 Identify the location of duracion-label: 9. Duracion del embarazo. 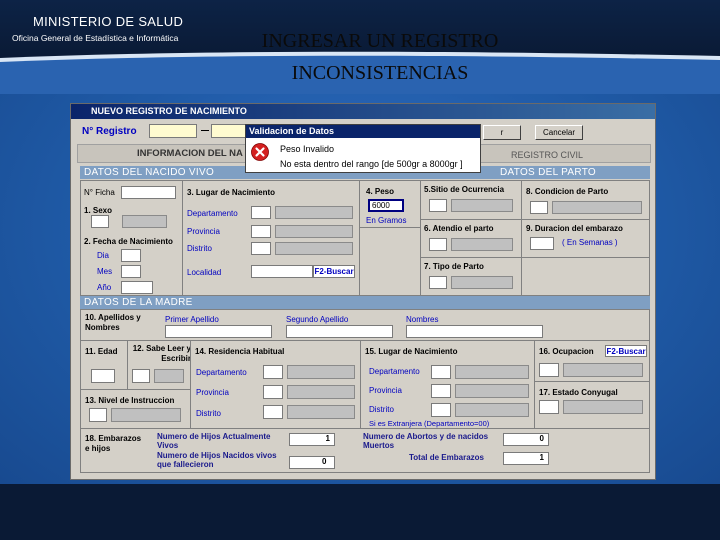
(574, 228).